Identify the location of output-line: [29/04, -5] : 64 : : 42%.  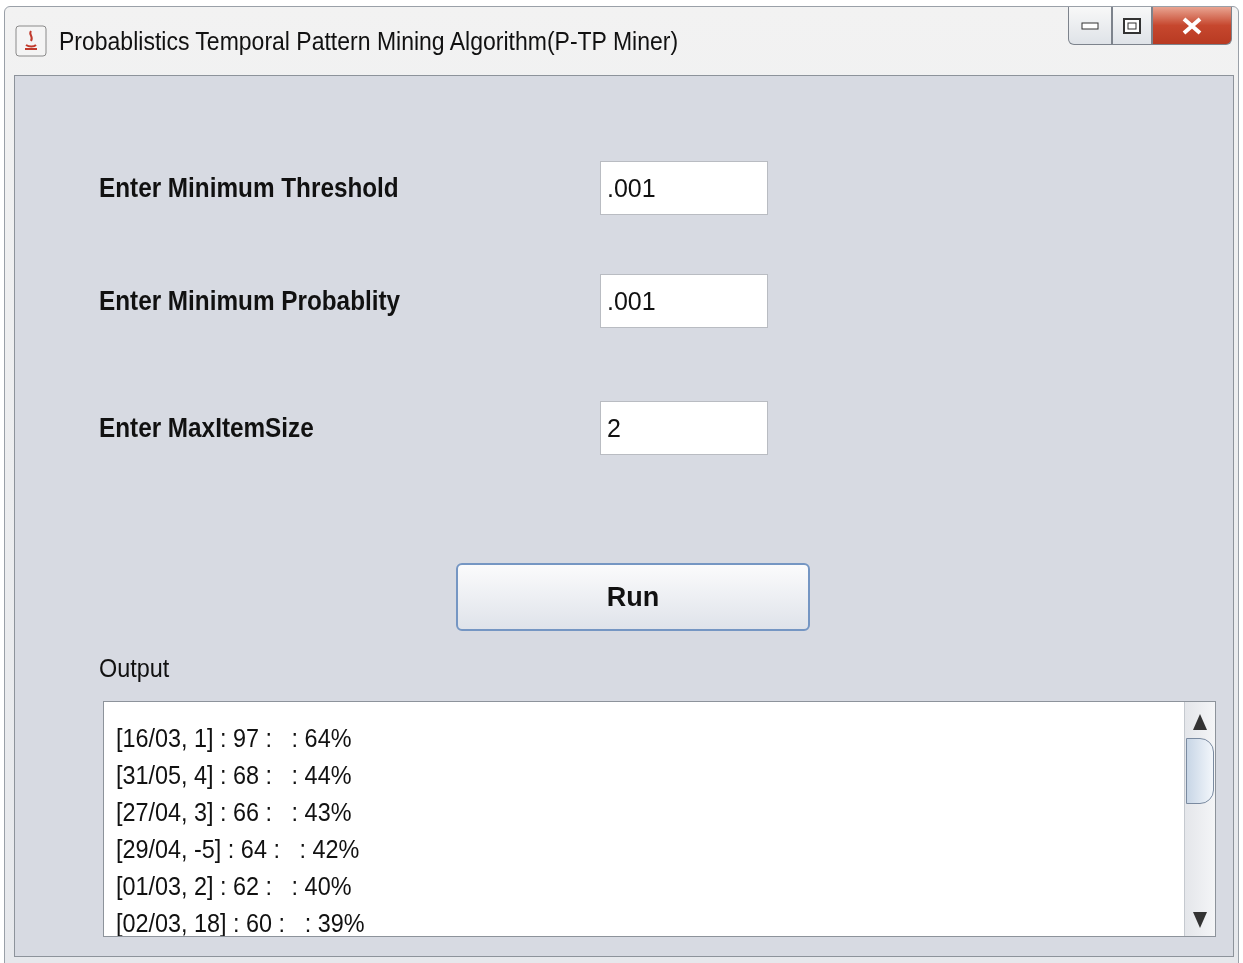
(238, 849).